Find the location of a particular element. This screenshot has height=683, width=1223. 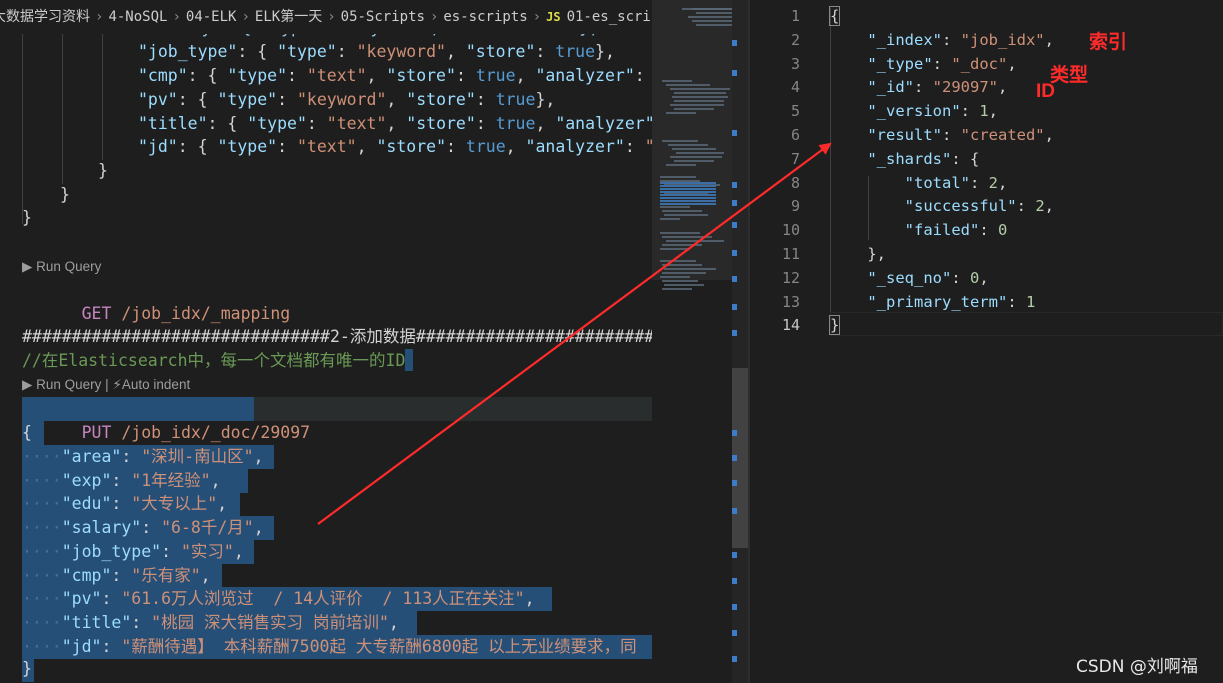

js-file-icon: JS is located at coordinates (553, 17).